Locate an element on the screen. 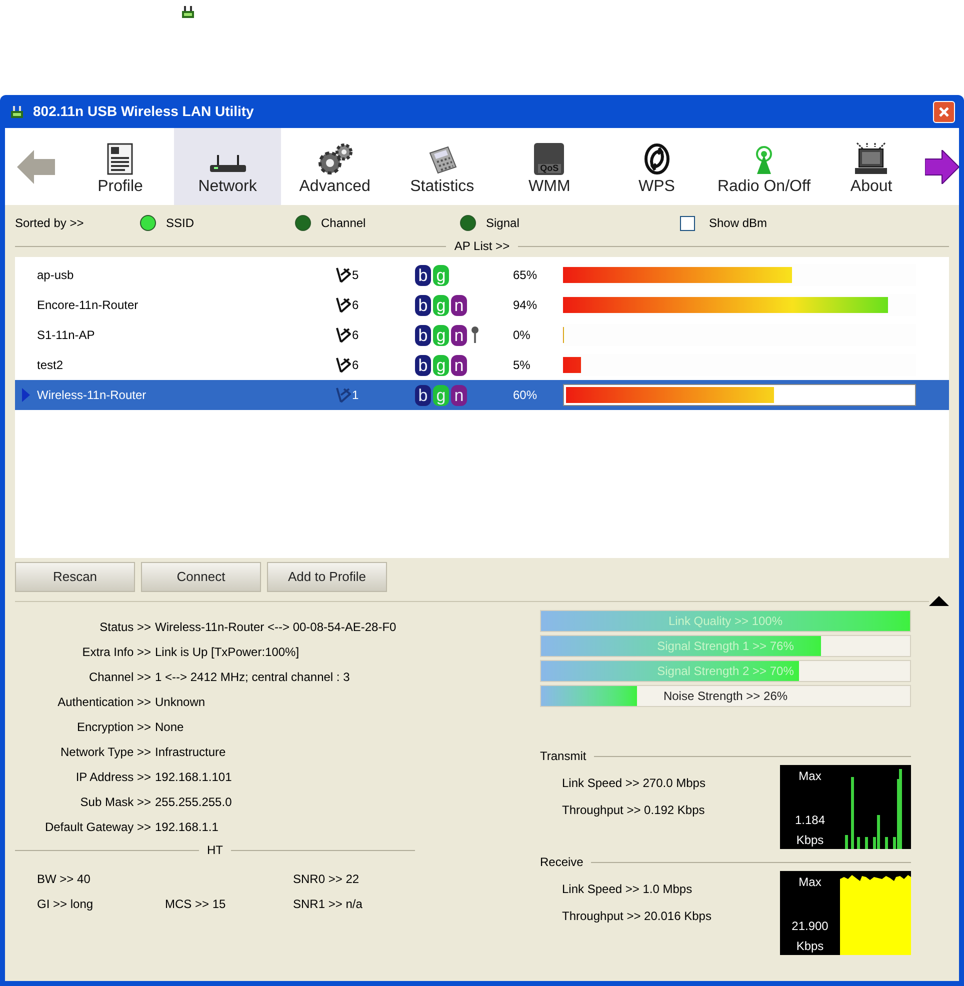 The height and width of the screenshot is (986, 964). ssid-text: Wireless-11n-Router is located at coordinates (92, 395).